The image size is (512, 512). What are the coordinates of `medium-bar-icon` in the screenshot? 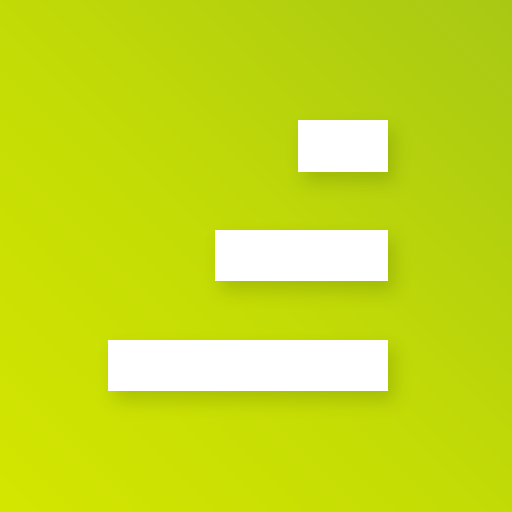 It's located at (301, 255).